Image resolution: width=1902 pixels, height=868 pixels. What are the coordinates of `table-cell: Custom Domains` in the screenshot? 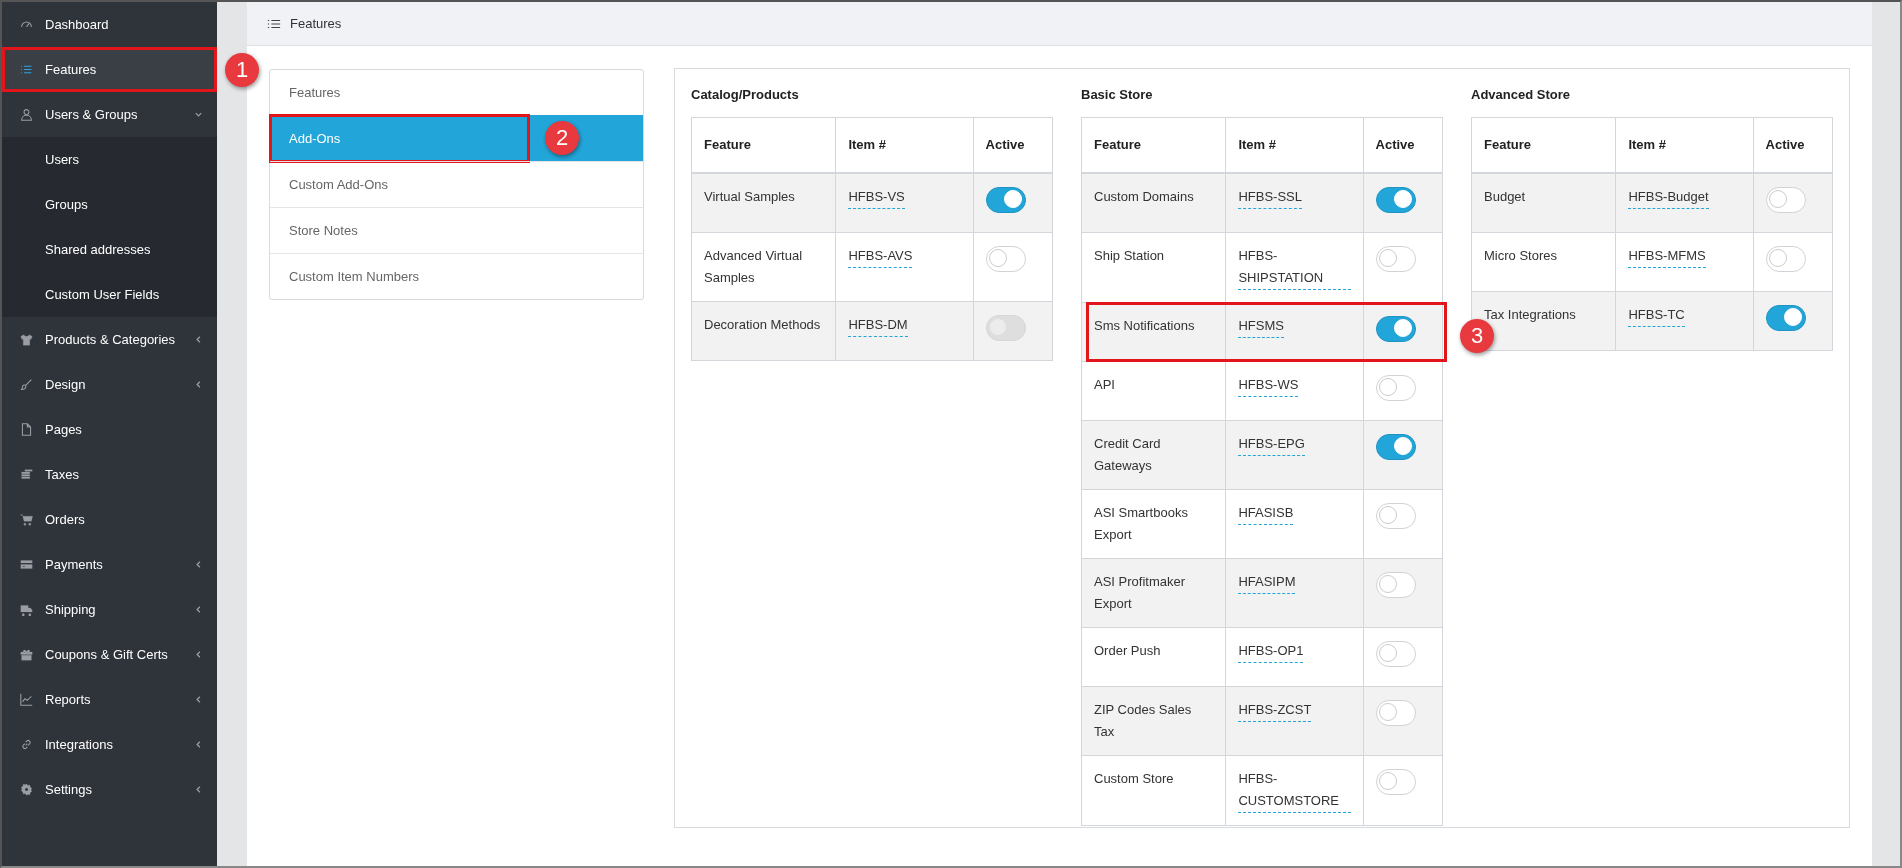 It's located at (1153, 203).